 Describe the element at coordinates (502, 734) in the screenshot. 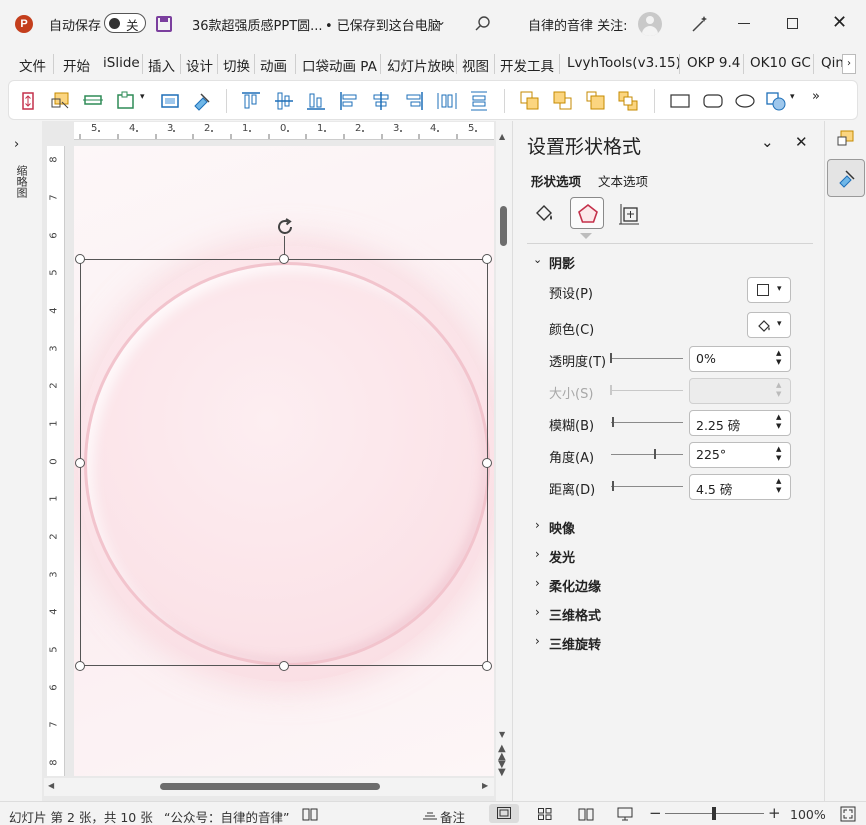

I see `scroll-down-icon: ▼` at that location.